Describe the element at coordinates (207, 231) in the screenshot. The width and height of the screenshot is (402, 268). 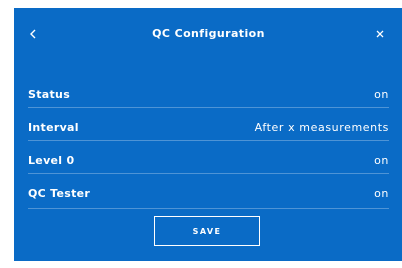
I see `save-button: SAVE` at that location.